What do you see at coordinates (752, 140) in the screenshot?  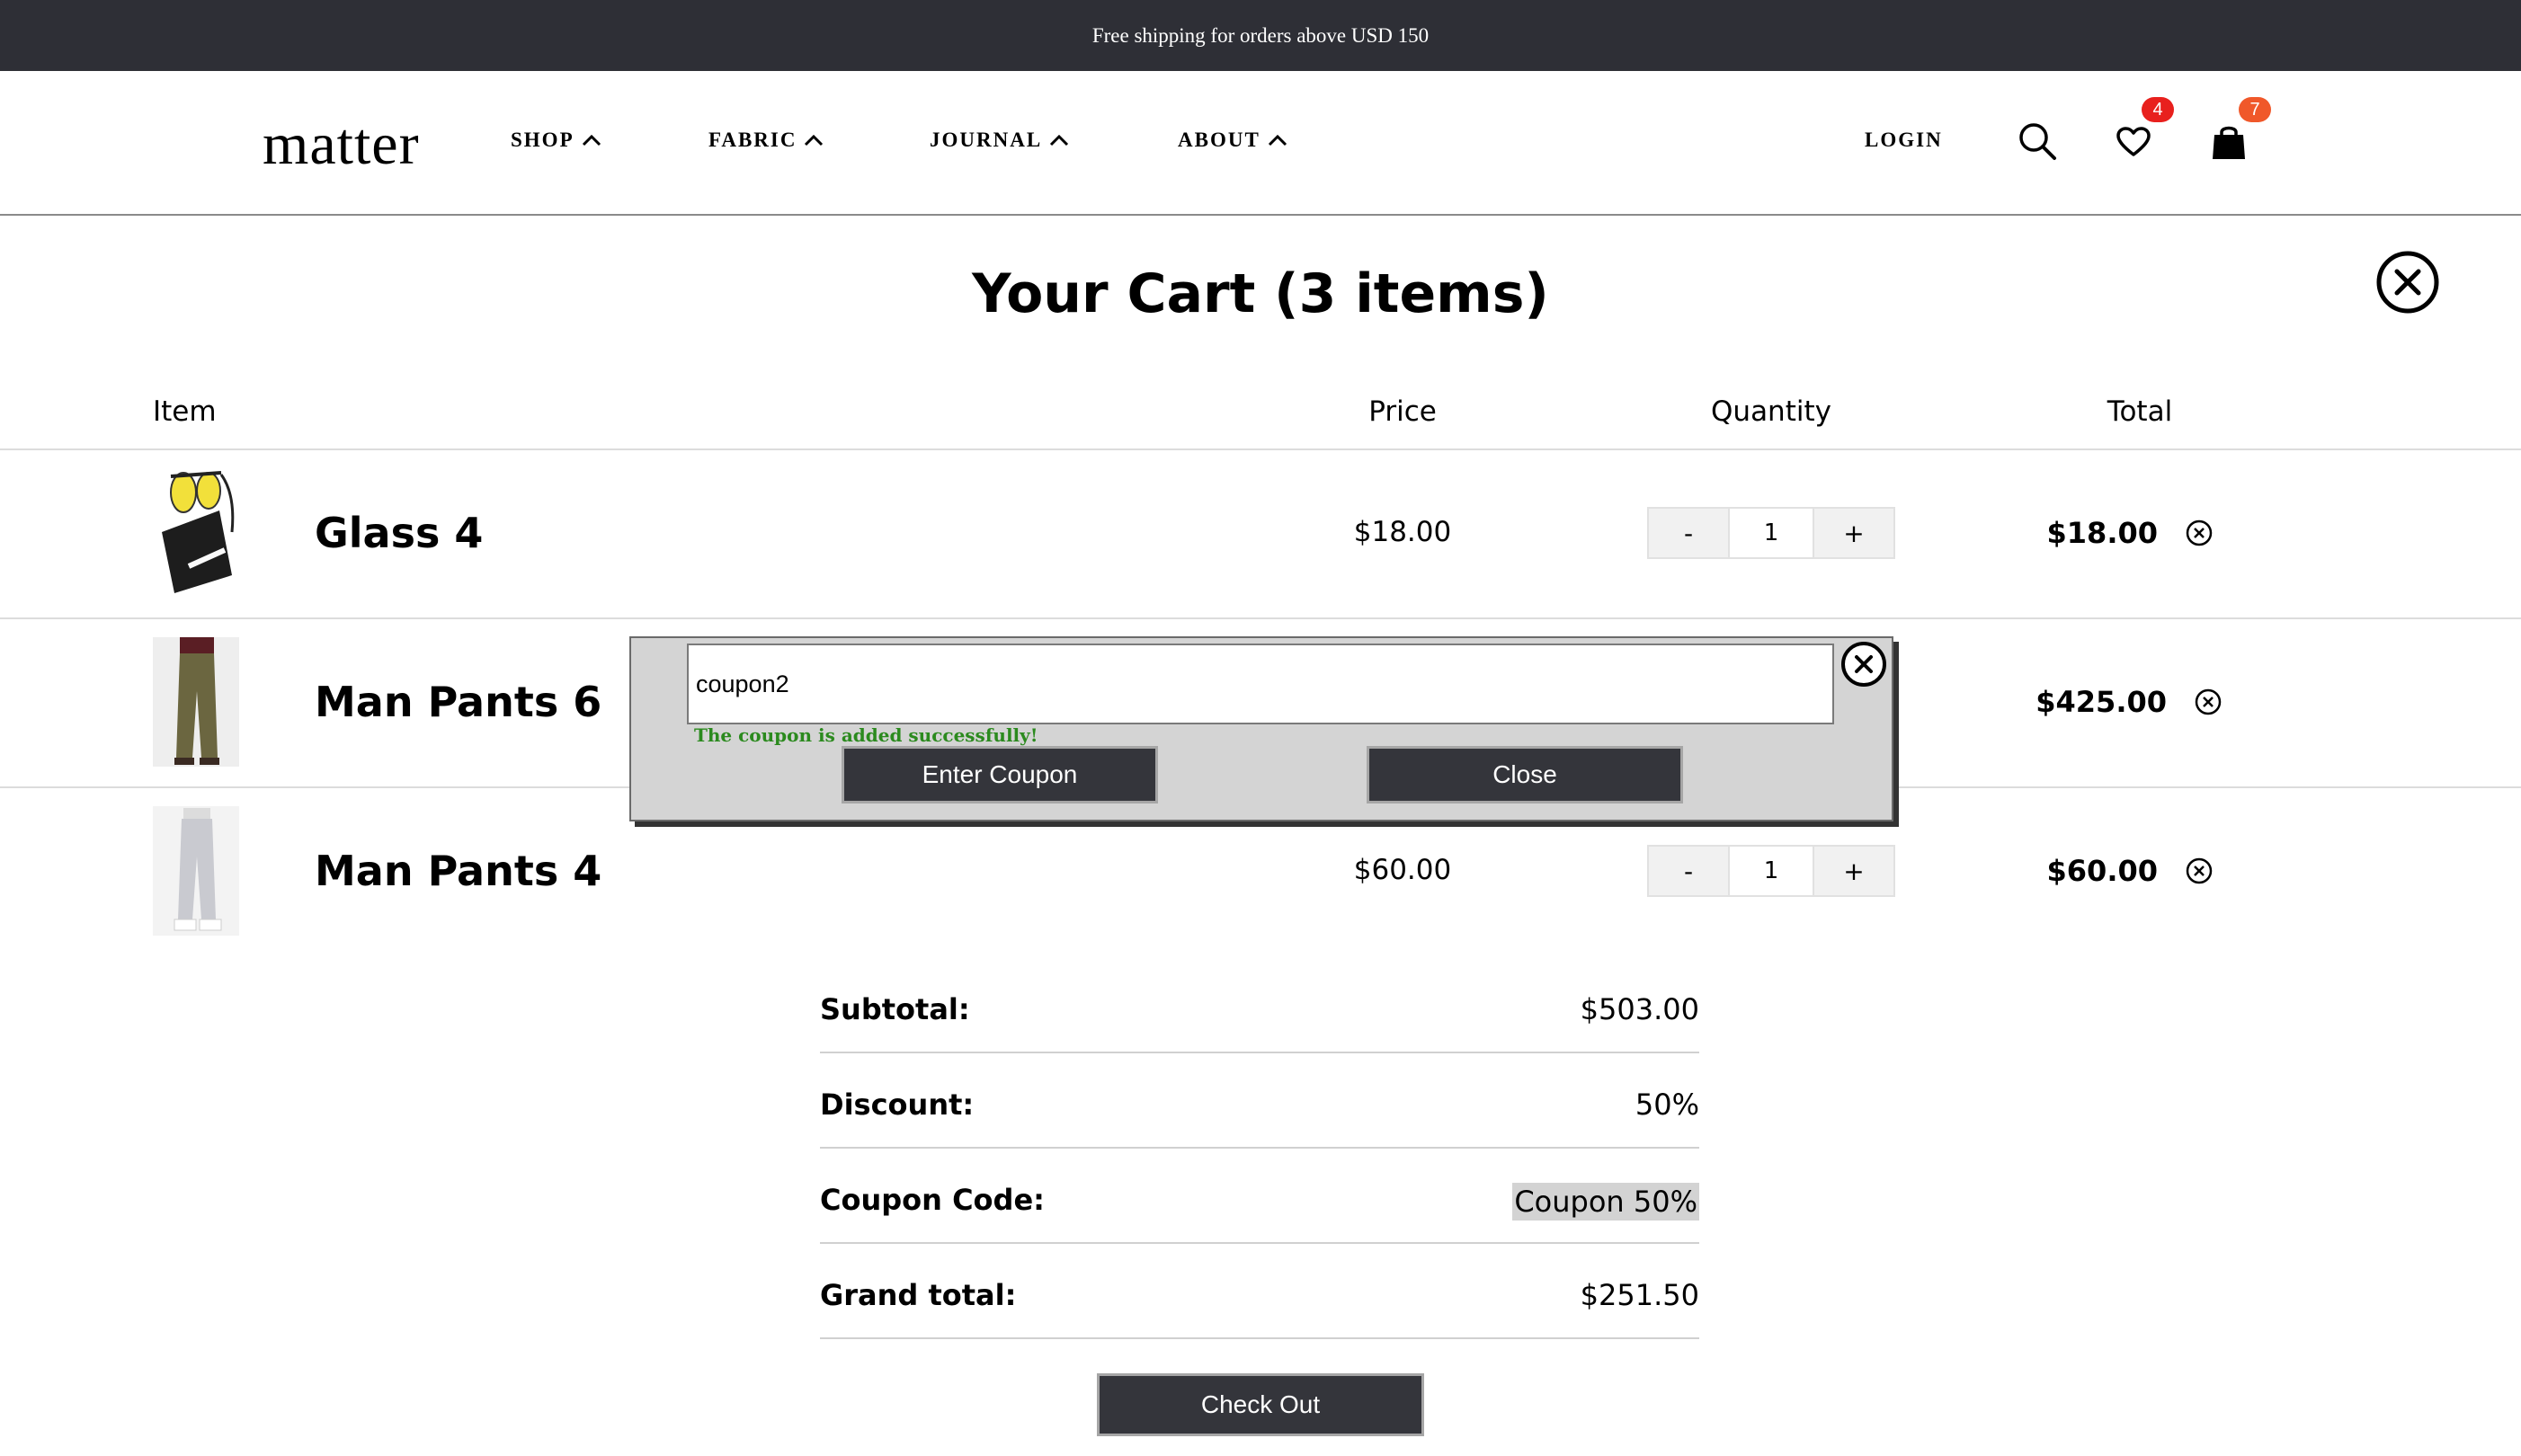 I see `nav-fabric-label: FABRIC` at bounding box center [752, 140].